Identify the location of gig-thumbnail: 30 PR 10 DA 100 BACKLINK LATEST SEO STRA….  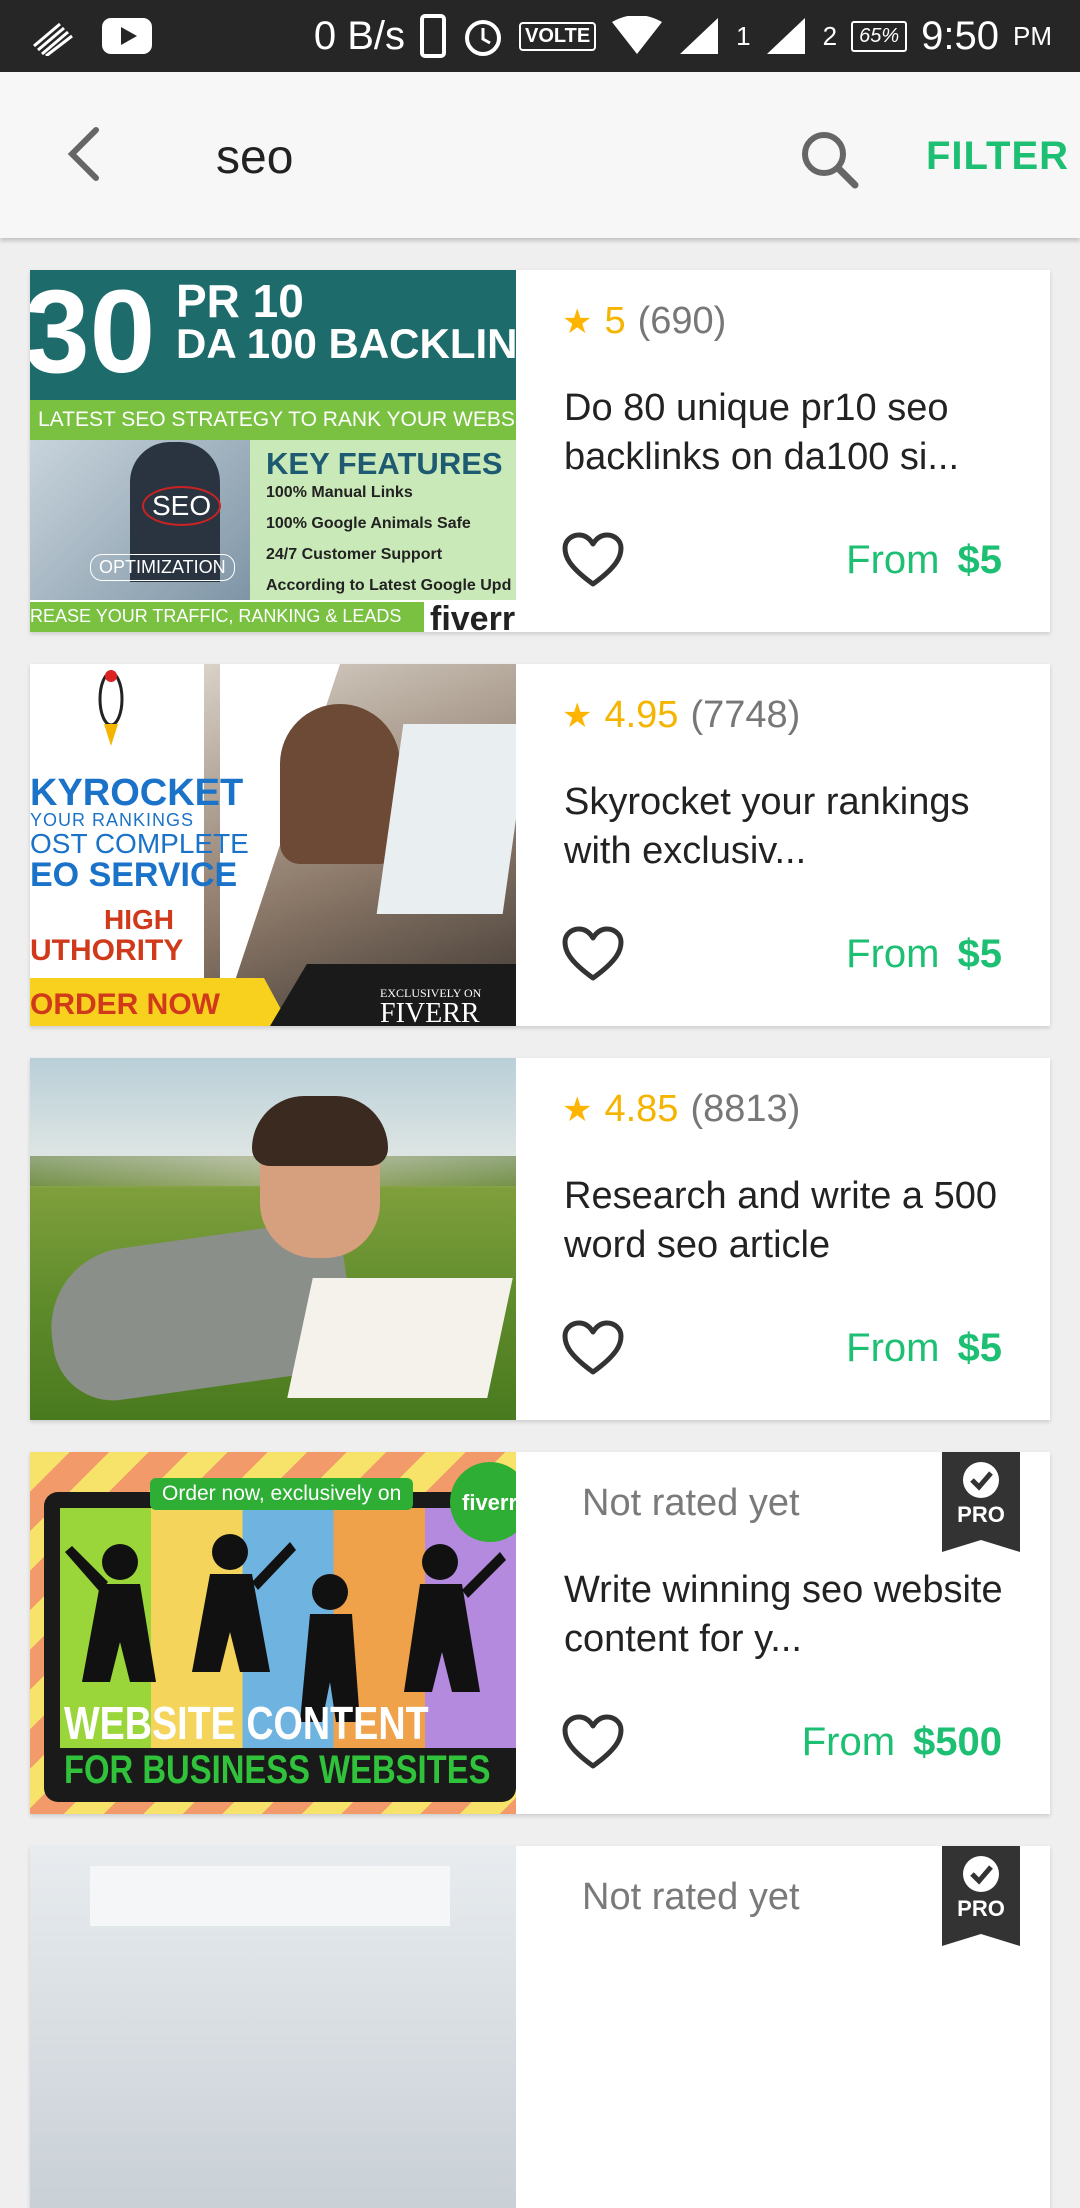
(273, 451).